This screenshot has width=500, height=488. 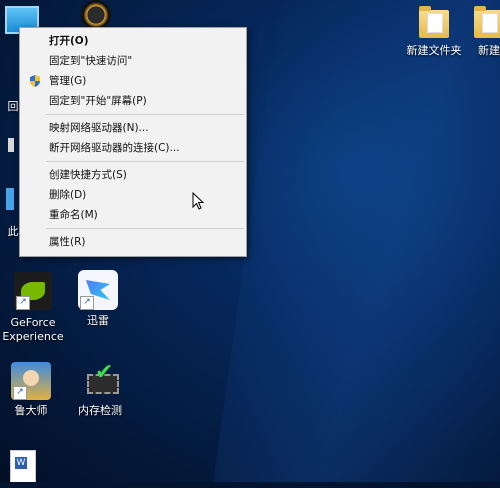 I want to click on menu-item-label: 删除(D), so click(x=68, y=195).